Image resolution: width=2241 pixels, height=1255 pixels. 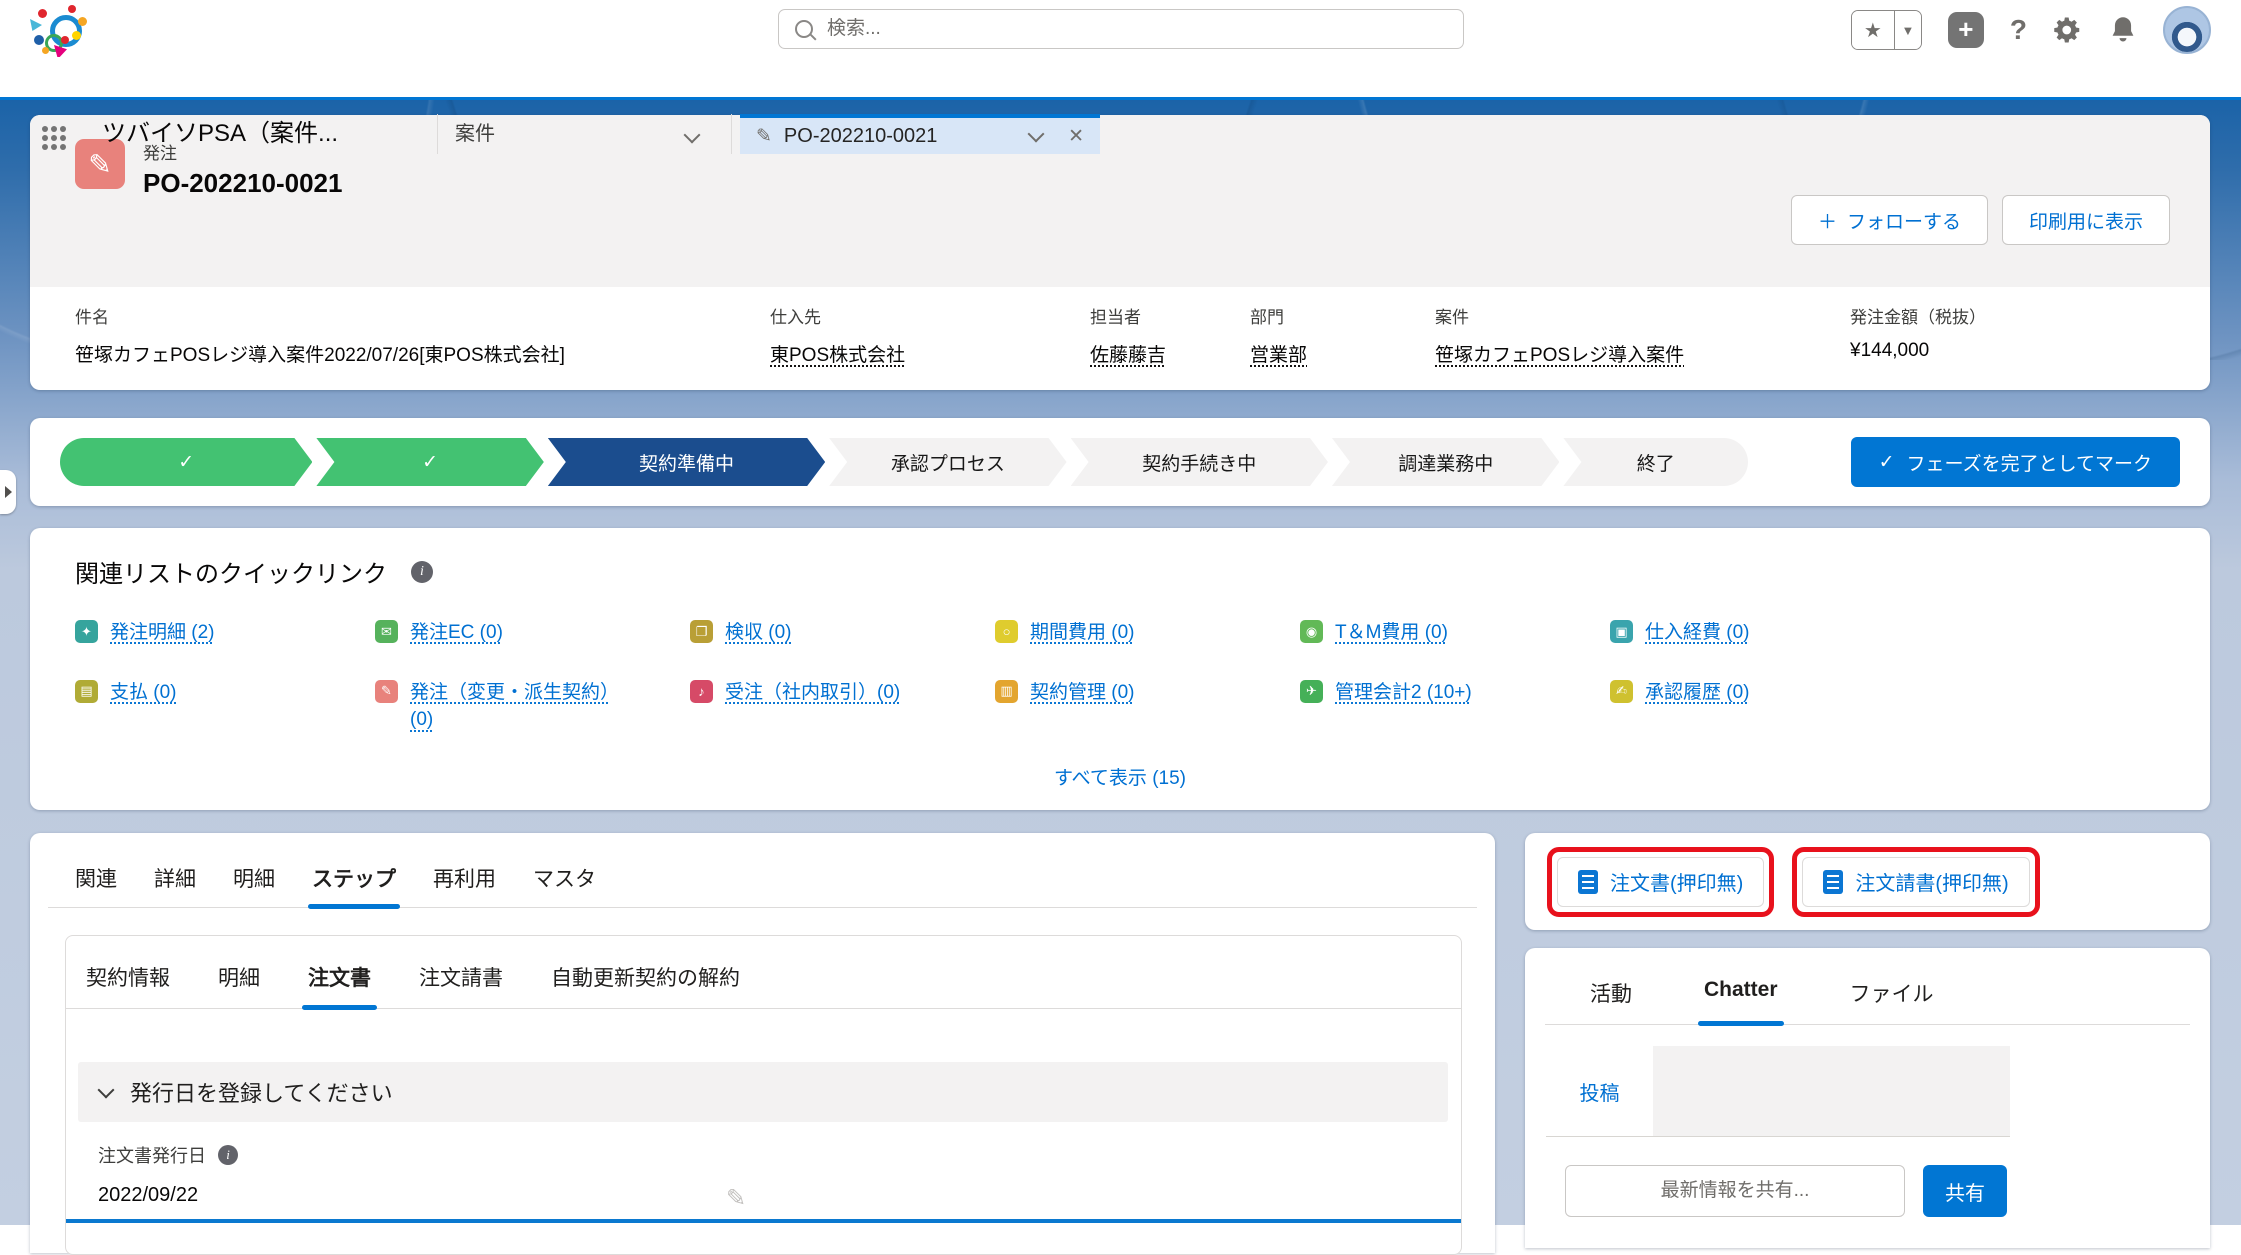 I want to click on quicklink-inspection: ❐ 検収 (0), so click(x=842, y=633).